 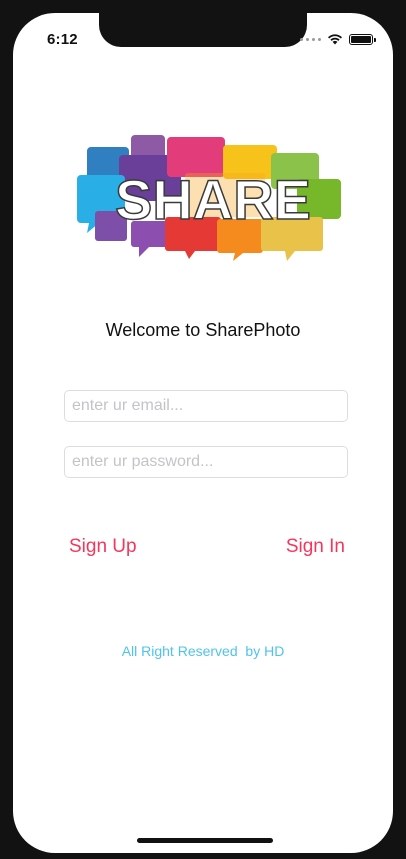 What do you see at coordinates (213, 199) in the screenshot?
I see `logo-text: SHARE` at bounding box center [213, 199].